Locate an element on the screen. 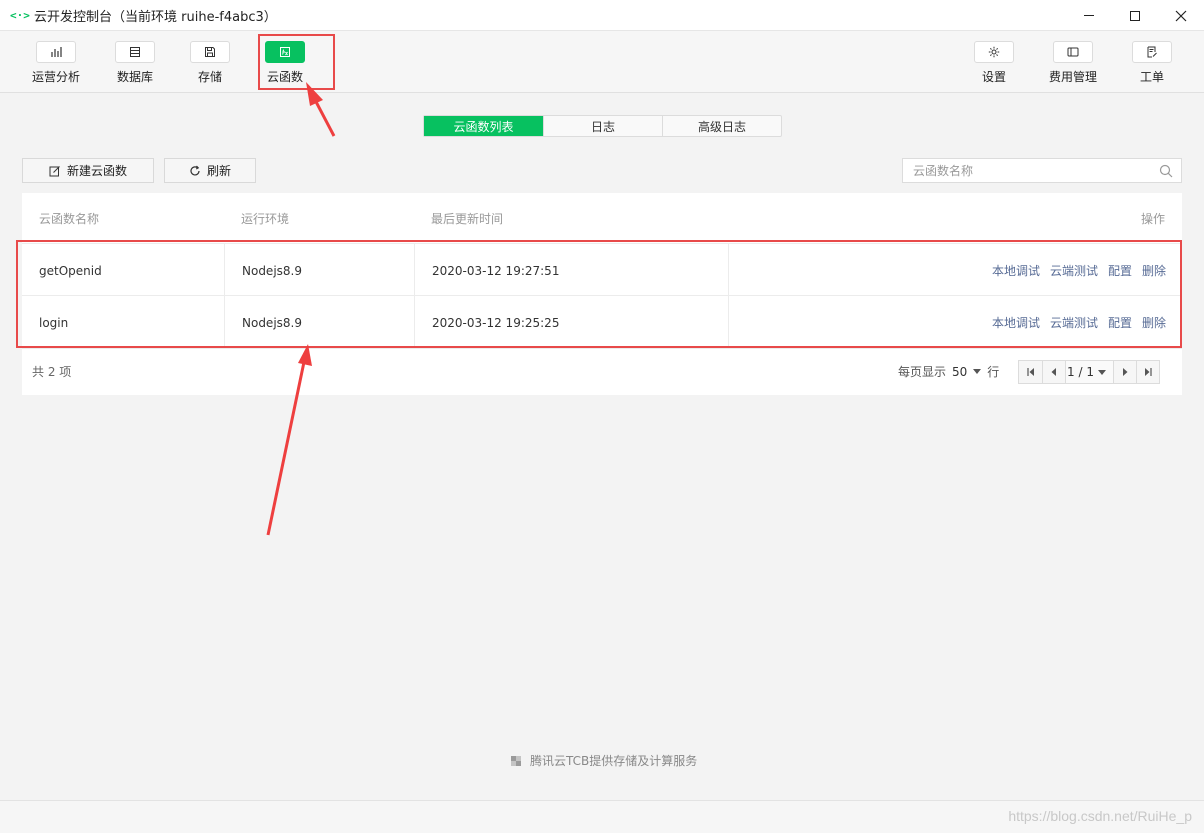  header-runtime: 运行环境 is located at coordinates (265, 219).